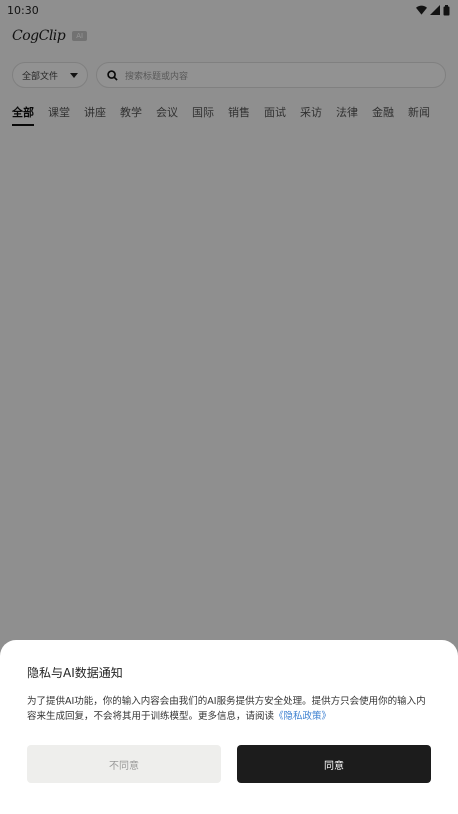 This screenshot has width=458, height=814. What do you see at coordinates (302, 716) in the screenshot?
I see `privacy-policy-link: 《隐私政策》` at bounding box center [302, 716].